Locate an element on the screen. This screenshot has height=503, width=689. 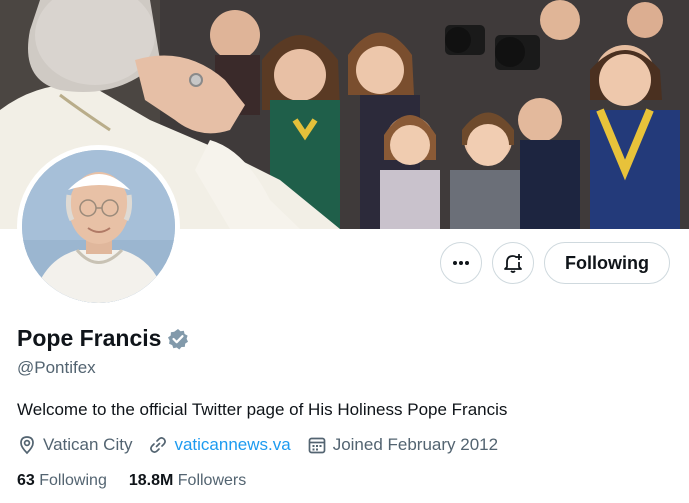
profile-avatar is located at coordinates (98, 226).